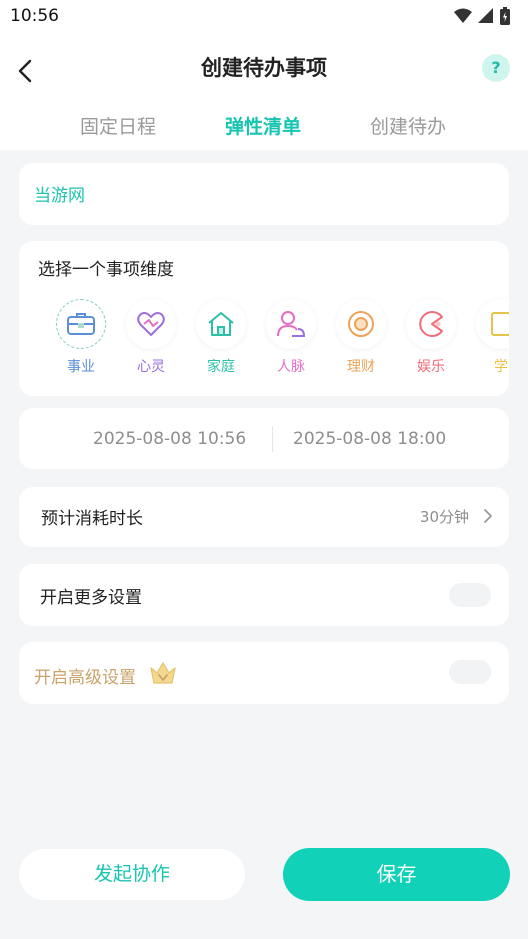 Image resolution: width=528 pixels, height=939 pixels. Describe the element at coordinates (34, 16) in the screenshot. I see `status-time: 10:56` at that location.